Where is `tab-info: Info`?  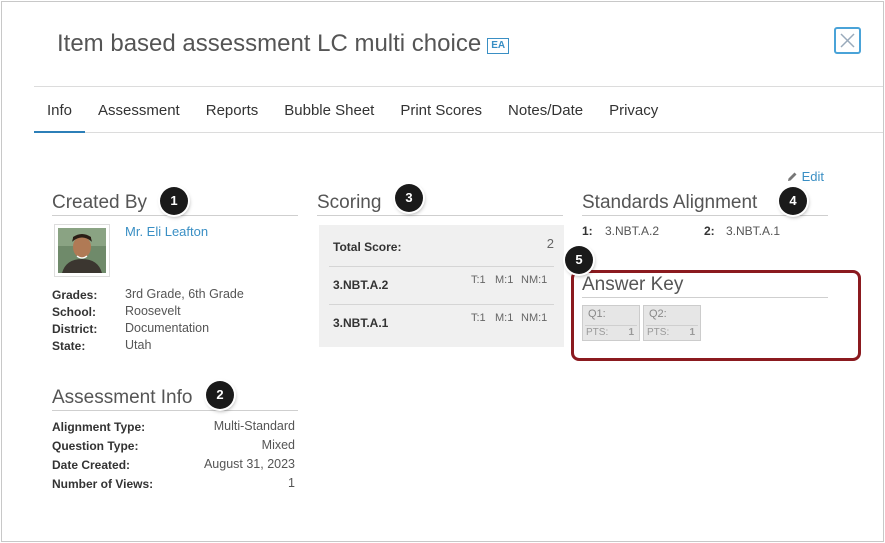 tab-info: Info is located at coordinates (60, 110).